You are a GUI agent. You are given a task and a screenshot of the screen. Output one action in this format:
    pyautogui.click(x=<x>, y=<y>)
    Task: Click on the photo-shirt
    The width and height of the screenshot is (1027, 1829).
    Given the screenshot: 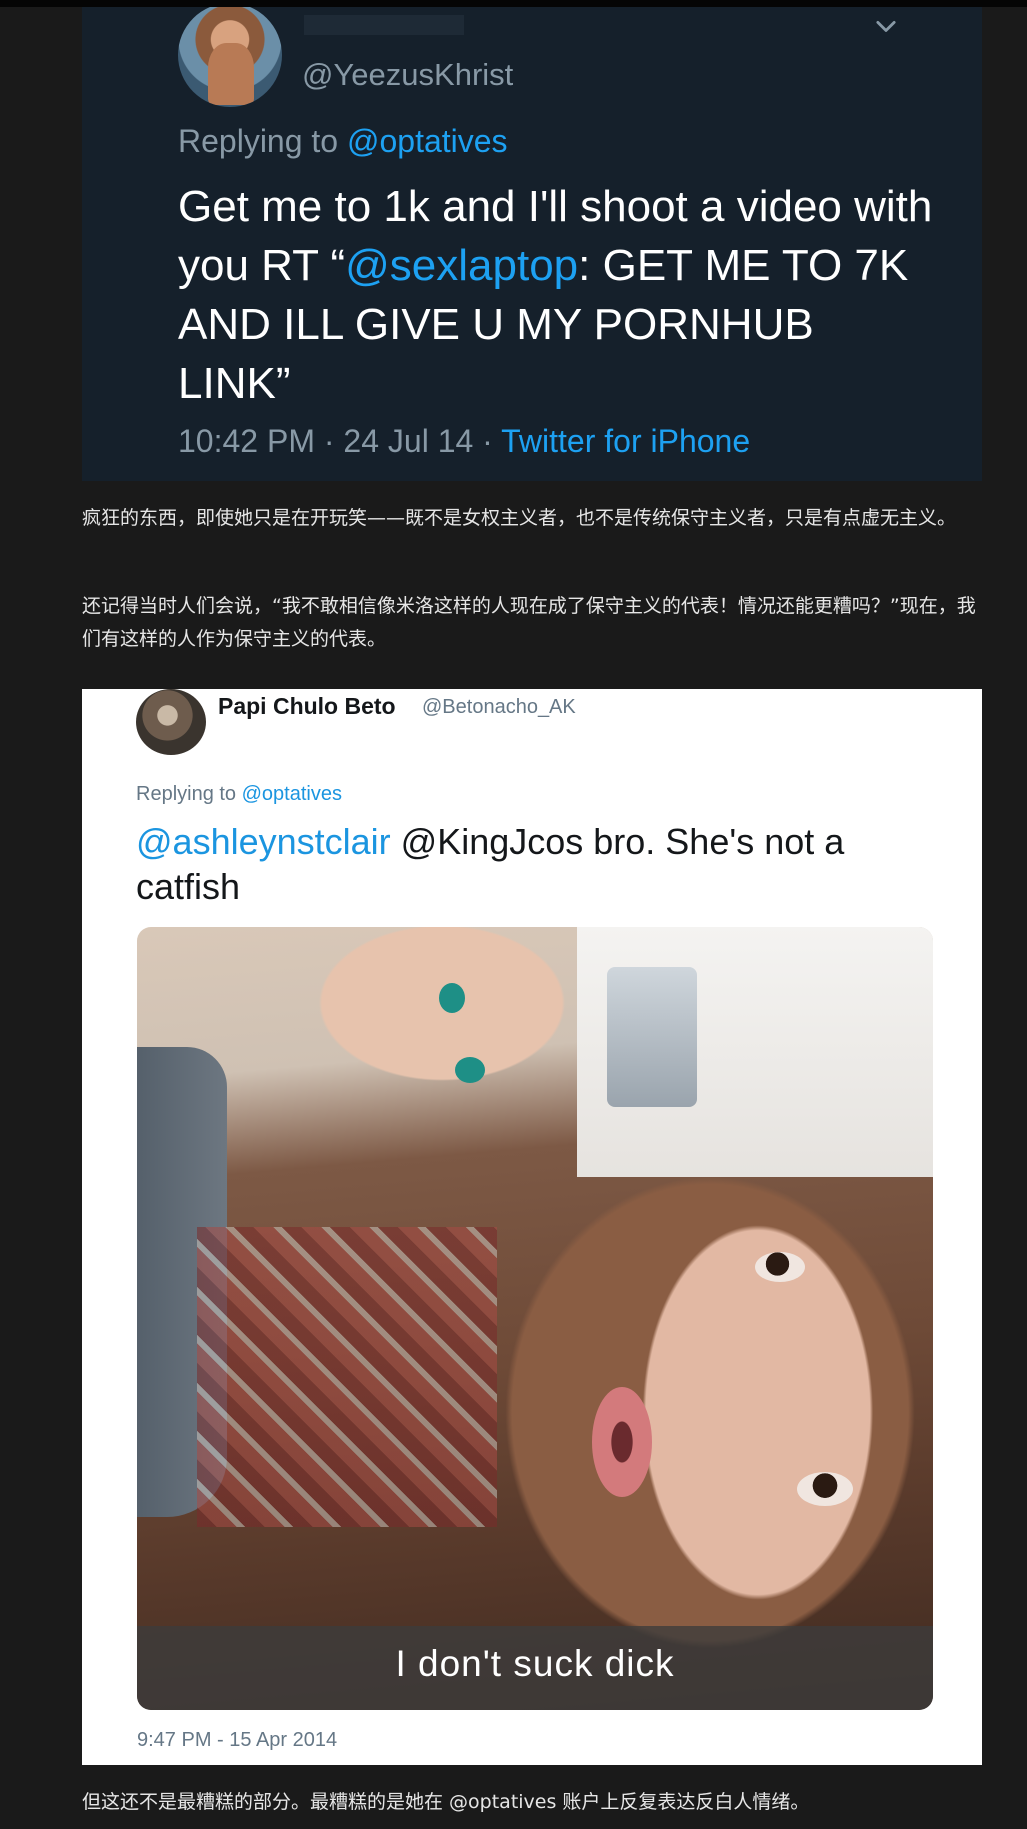 What is the action you would take?
    pyautogui.click(x=347, y=1377)
    